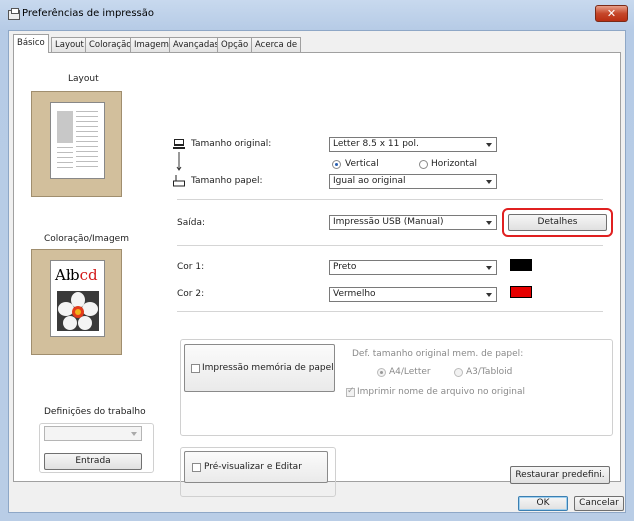 The image size is (634, 521). Describe the element at coordinates (235, 44) in the screenshot. I see `tab-opcao: Opção` at that location.